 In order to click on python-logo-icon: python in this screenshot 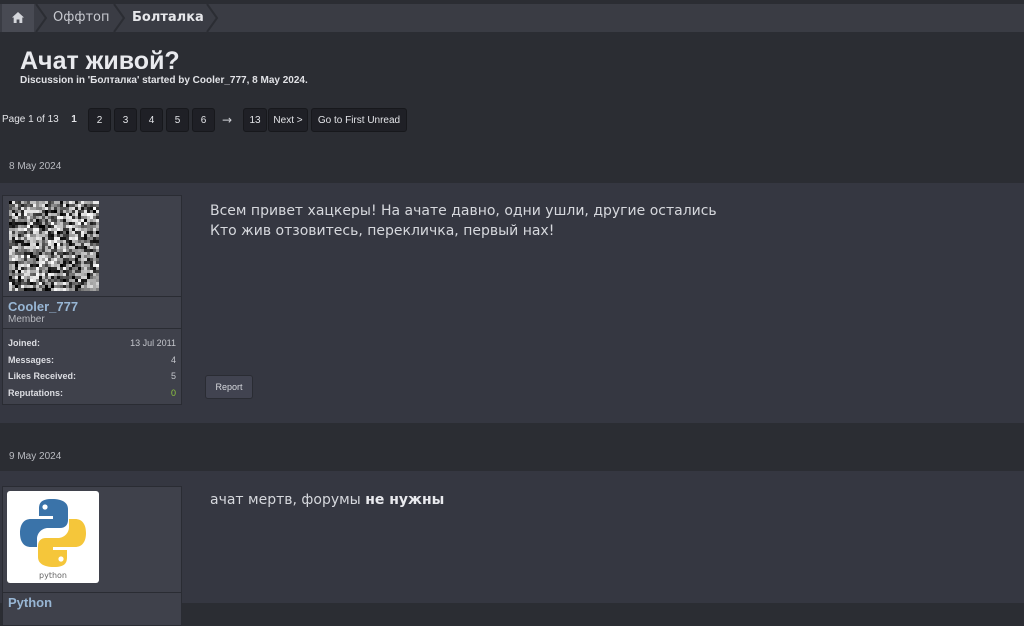, I will do `click(53, 537)`.